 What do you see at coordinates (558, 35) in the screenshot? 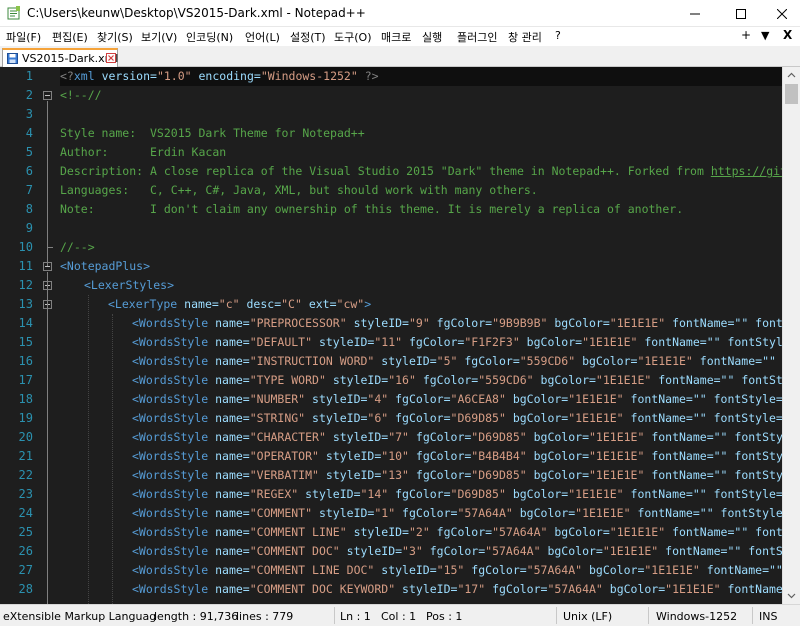
I see `menu-help: ?` at bounding box center [558, 35].